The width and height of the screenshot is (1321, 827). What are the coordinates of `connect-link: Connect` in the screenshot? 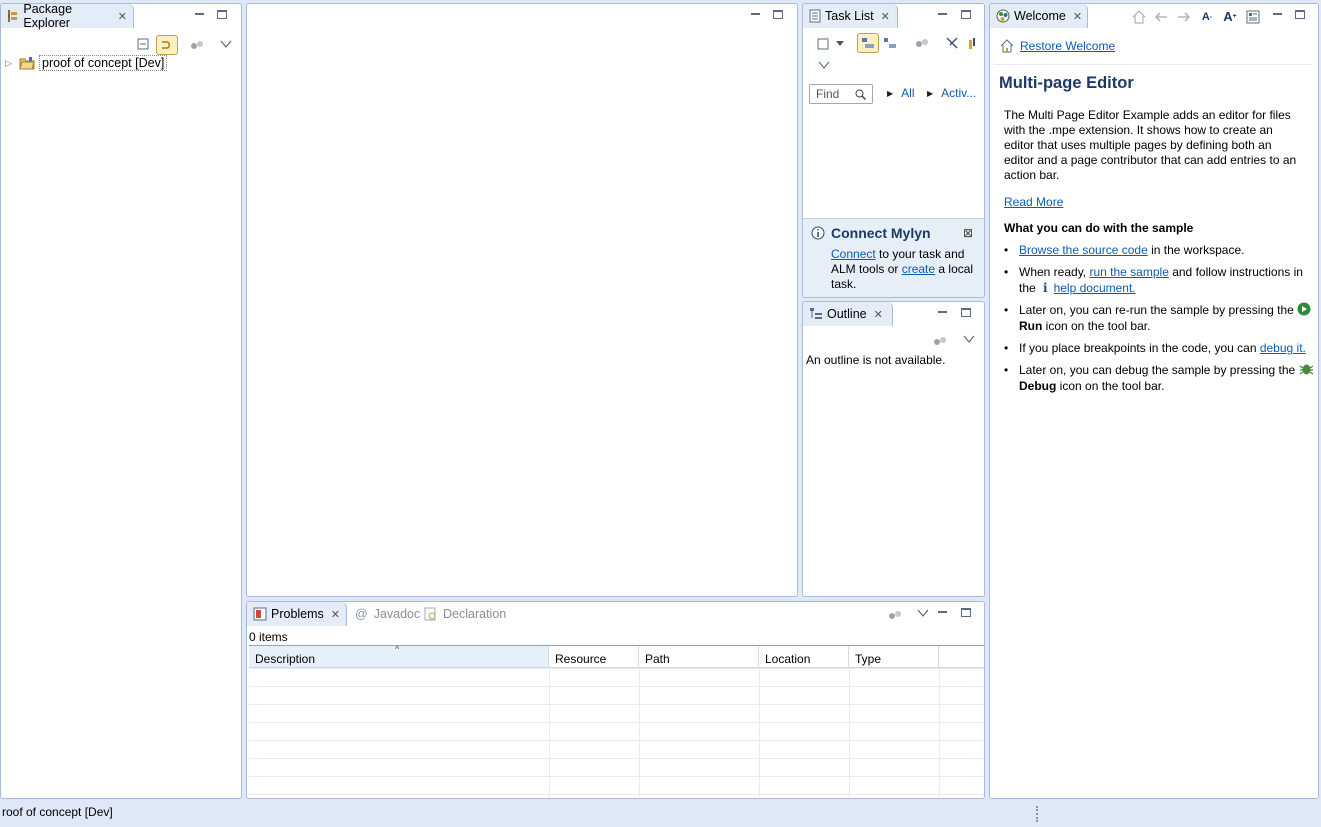 It's located at (853, 254).